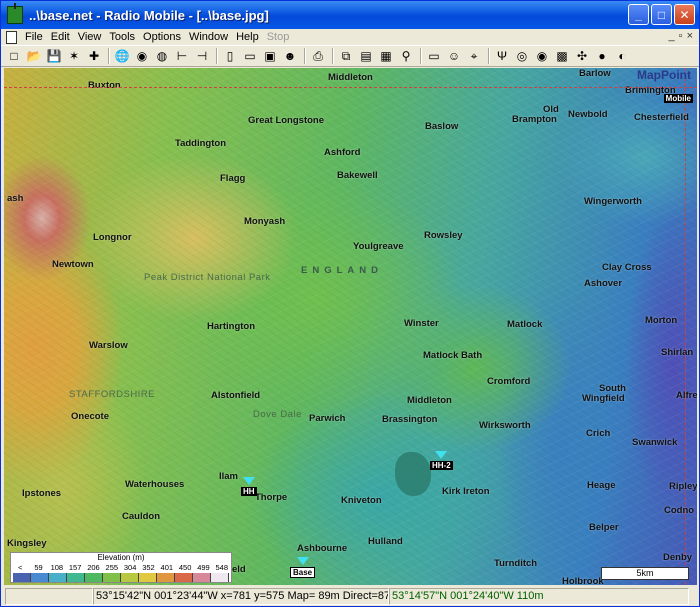 Image resolution: width=700 pixels, height=607 pixels. I want to click on place-alstonfield: Alstonfield, so click(236, 395).